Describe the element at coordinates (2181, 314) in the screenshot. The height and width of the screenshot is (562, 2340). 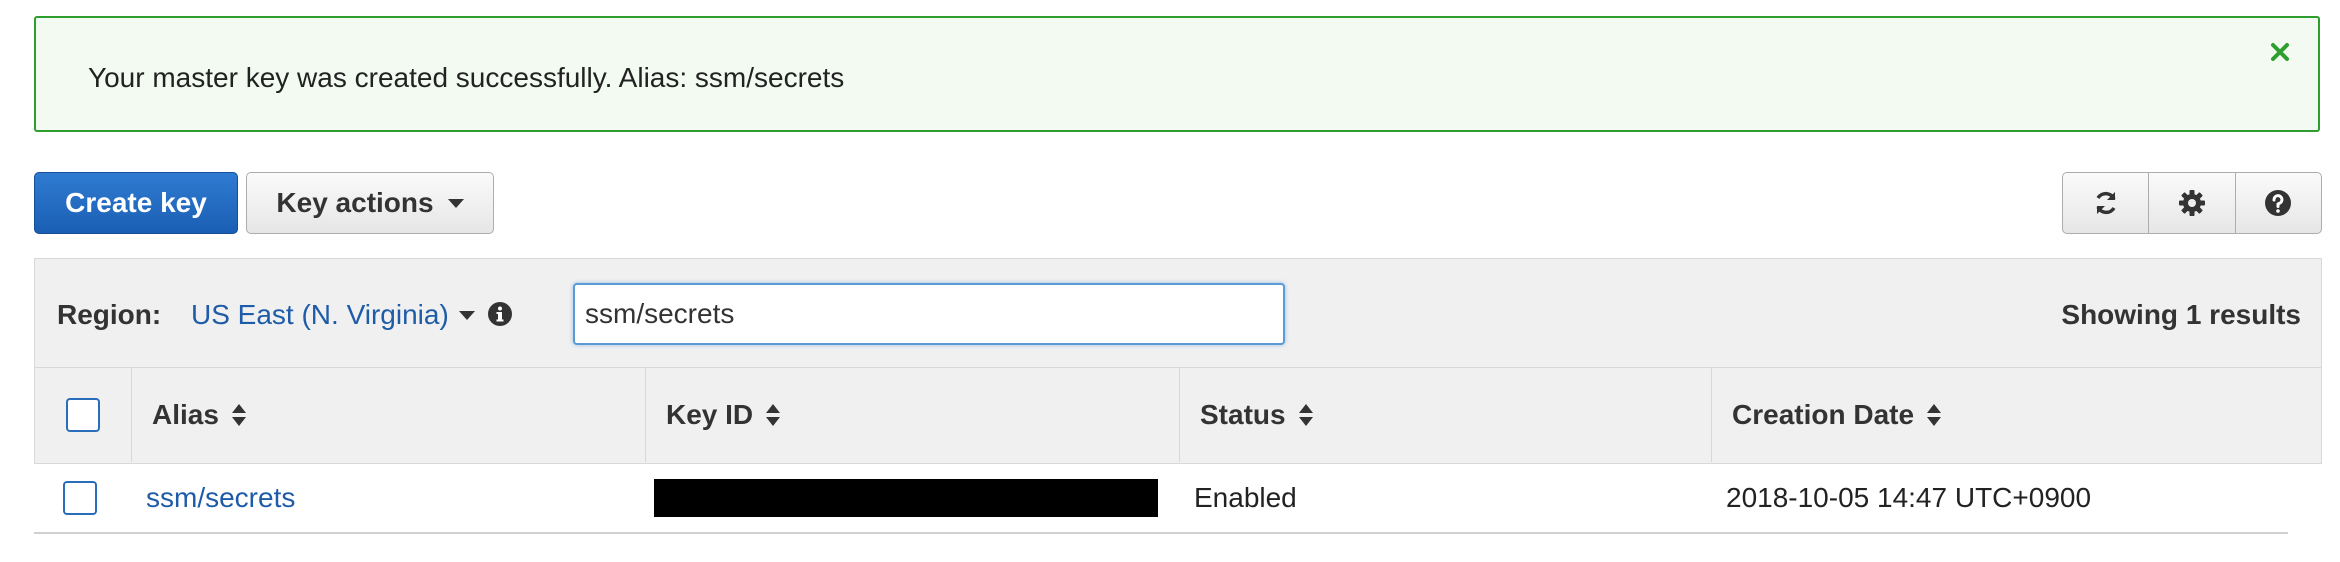
I see `results-count: Showing 1 results` at that location.